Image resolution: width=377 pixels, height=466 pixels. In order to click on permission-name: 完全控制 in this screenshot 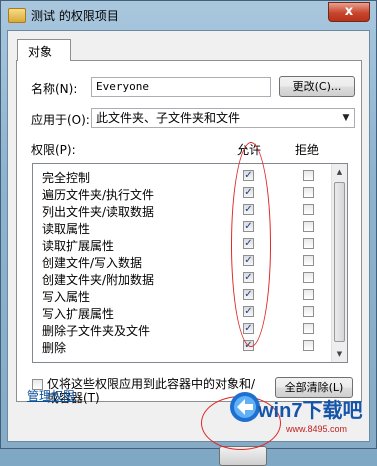, I will do `click(66, 178)`.